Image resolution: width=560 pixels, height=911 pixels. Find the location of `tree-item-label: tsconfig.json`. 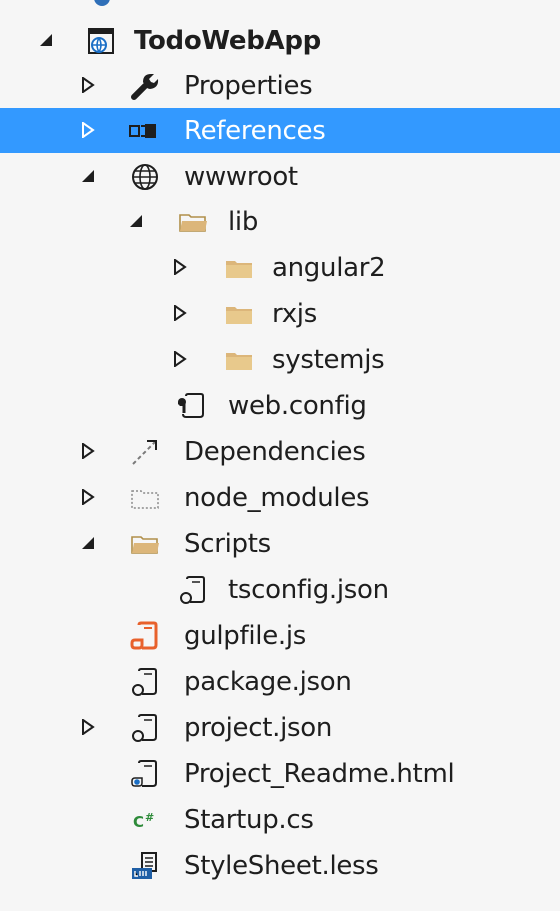

tree-item-label: tsconfig.json is located at coordinates (308, 590).